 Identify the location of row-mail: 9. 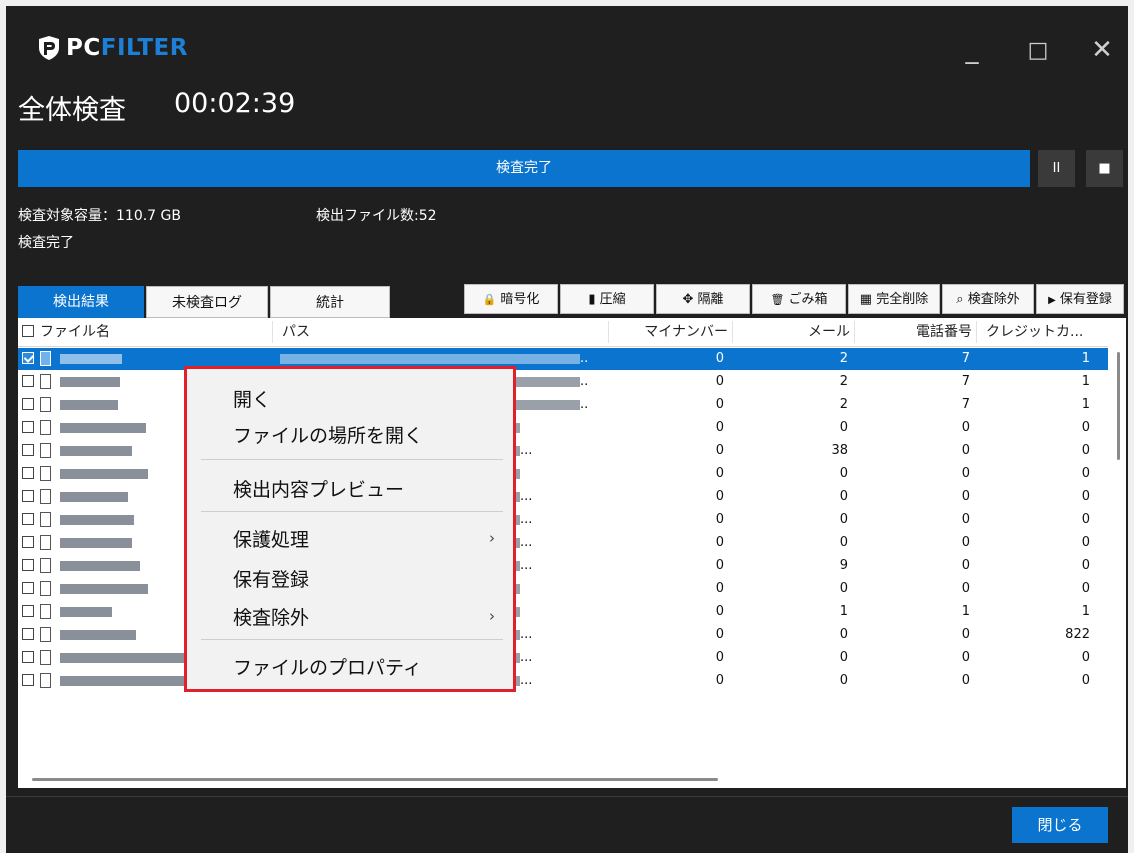
(843, 565).